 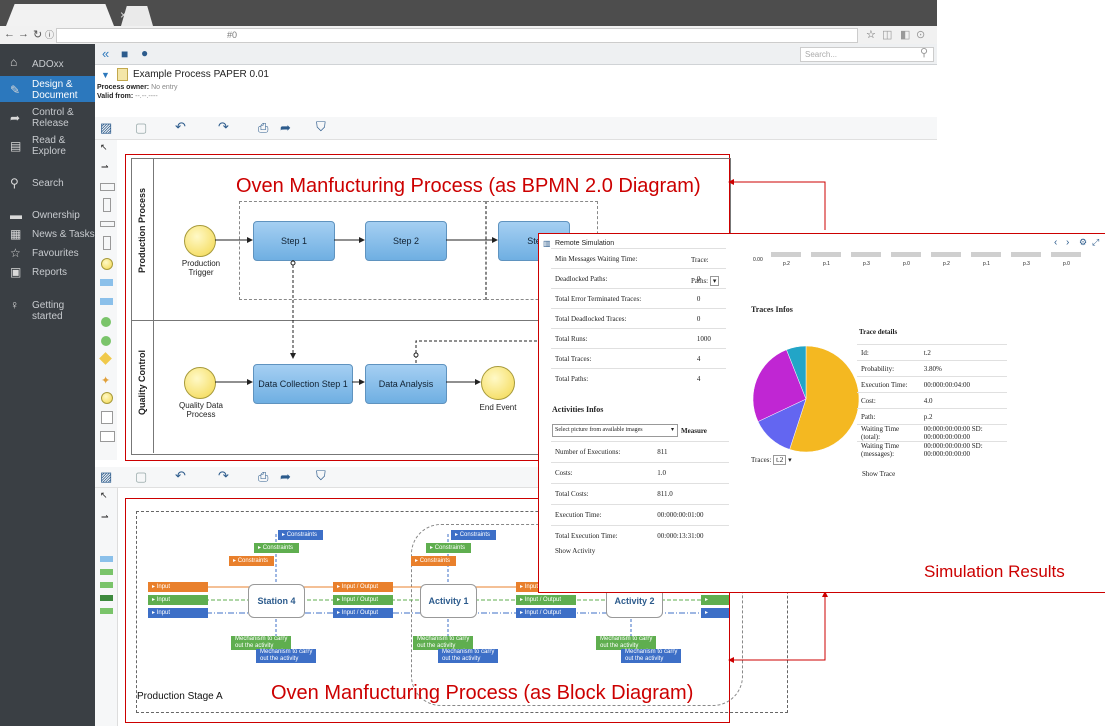 What do you see at coordinates (47, 183) in the screenshot?
I see `sidebar-item-search: ⚲ Search` at bounding box center [47, 183].